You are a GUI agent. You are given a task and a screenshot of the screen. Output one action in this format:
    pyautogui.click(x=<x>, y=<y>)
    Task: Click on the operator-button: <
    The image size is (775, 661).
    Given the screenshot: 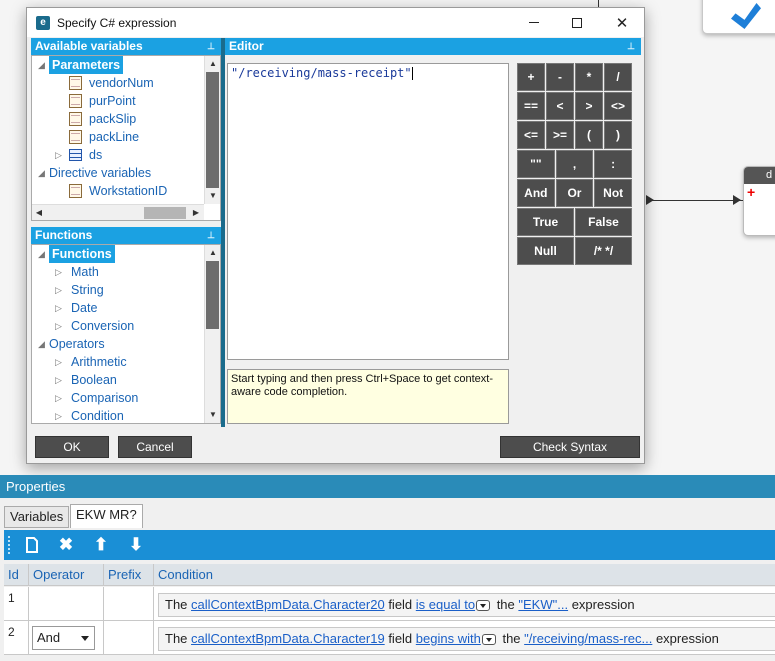 What is the action you would take?
    pyautogui.click(x=560, y=106)
    